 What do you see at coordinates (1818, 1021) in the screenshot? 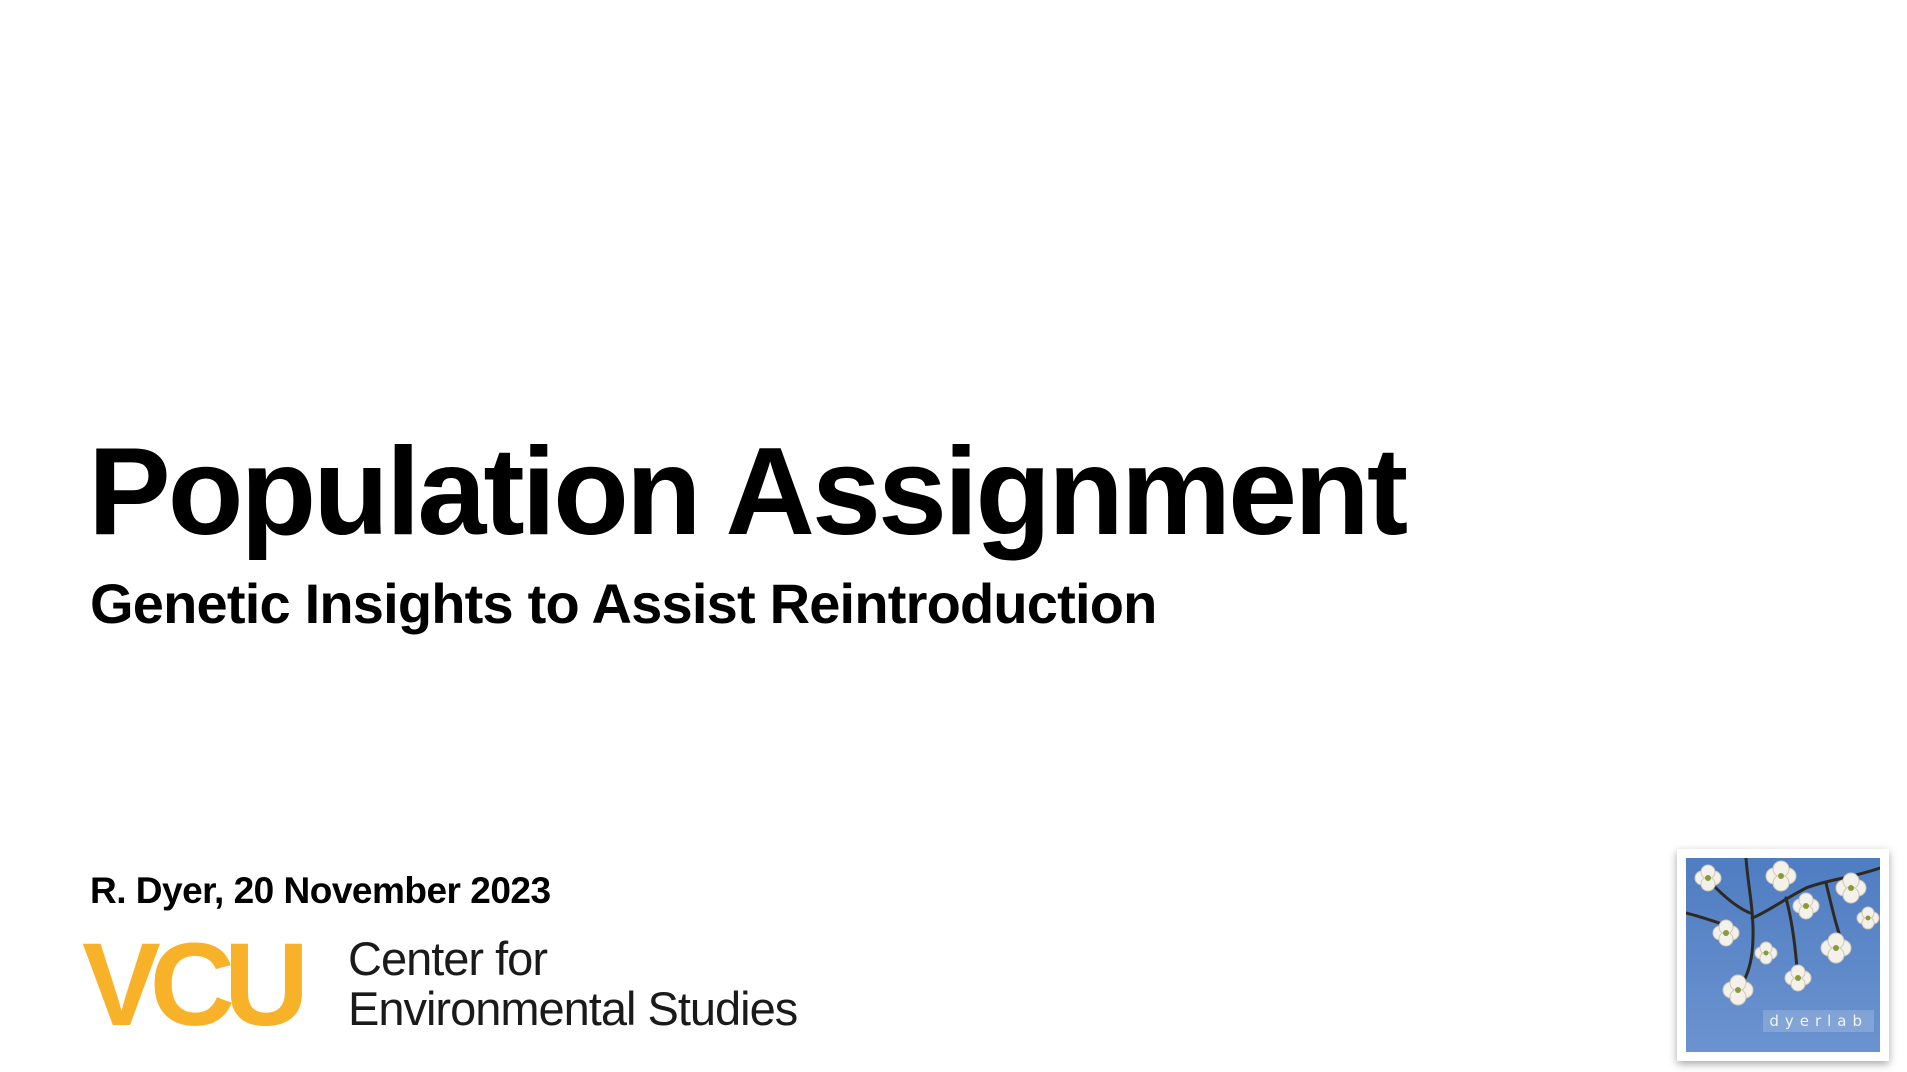
I see `dyerlab-caption: dyerlab` at bounding box center [1818, 1021].